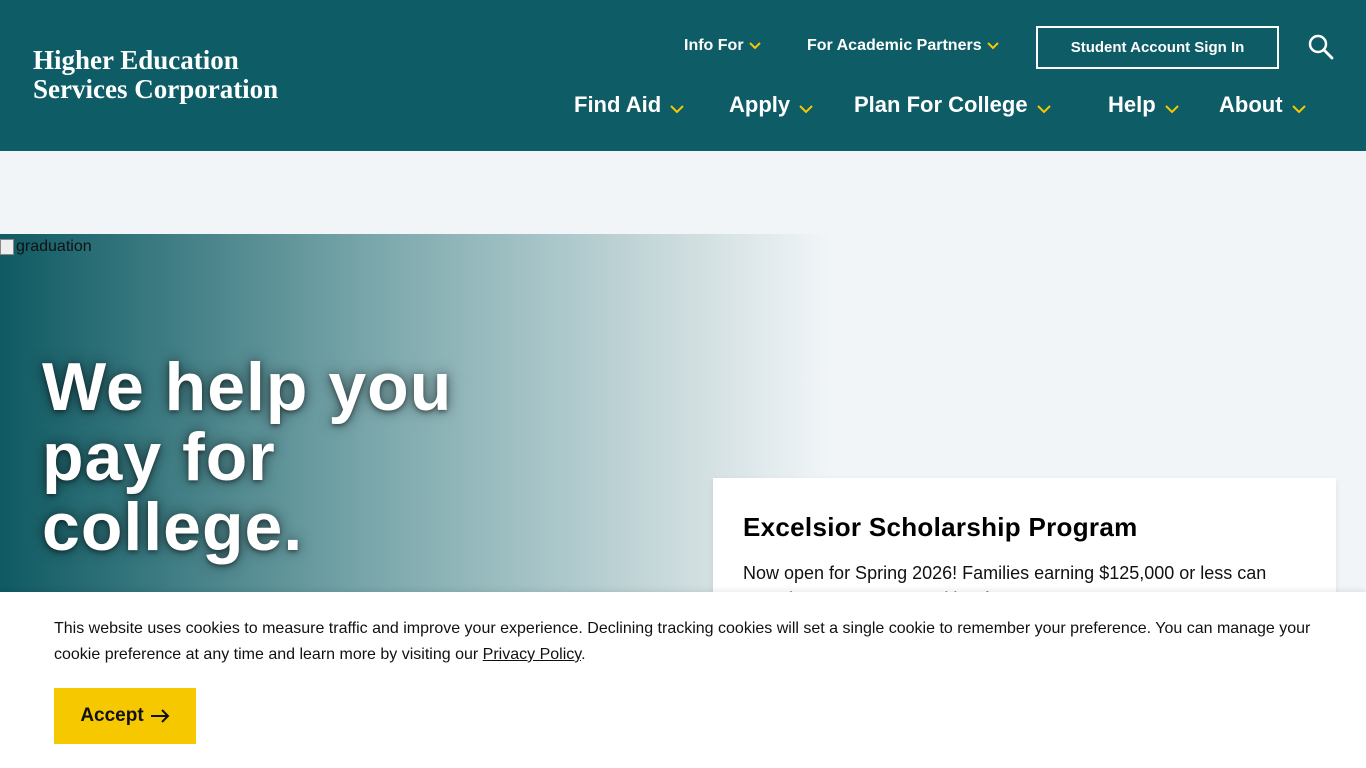 This screenshot has height=768, width=1366. I want to click on nav-label: Plan For College, so click(941, 104).